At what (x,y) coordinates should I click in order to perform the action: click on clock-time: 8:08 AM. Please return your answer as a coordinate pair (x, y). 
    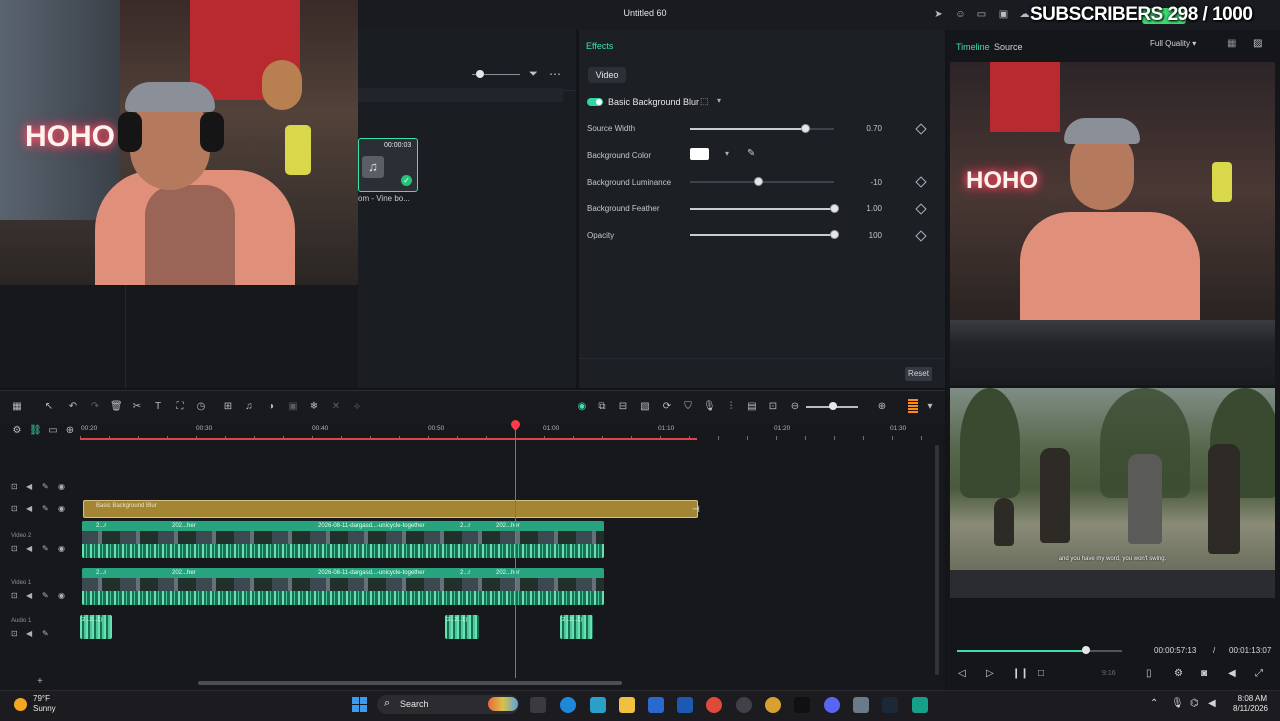
    Looking at the image, I should click on (1252, 698).